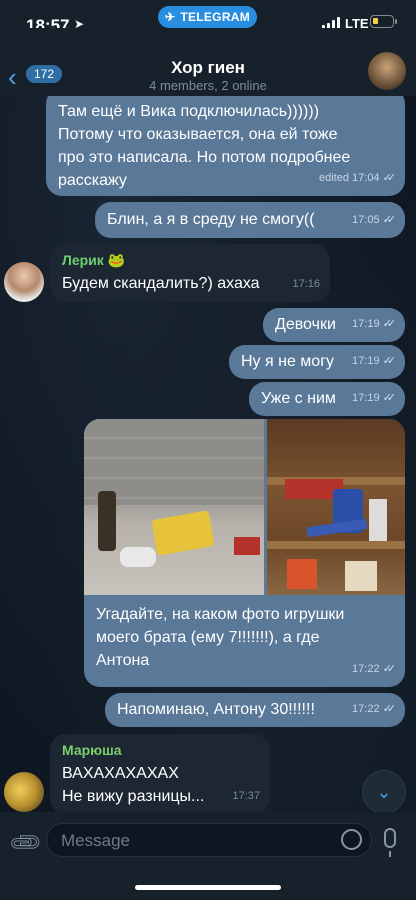 Image resolution: width=416 pixels, height=900 pixels. Describe the element at coordinates (123, 660) in the screenshot. I see `caption-line: Антона` at that location.